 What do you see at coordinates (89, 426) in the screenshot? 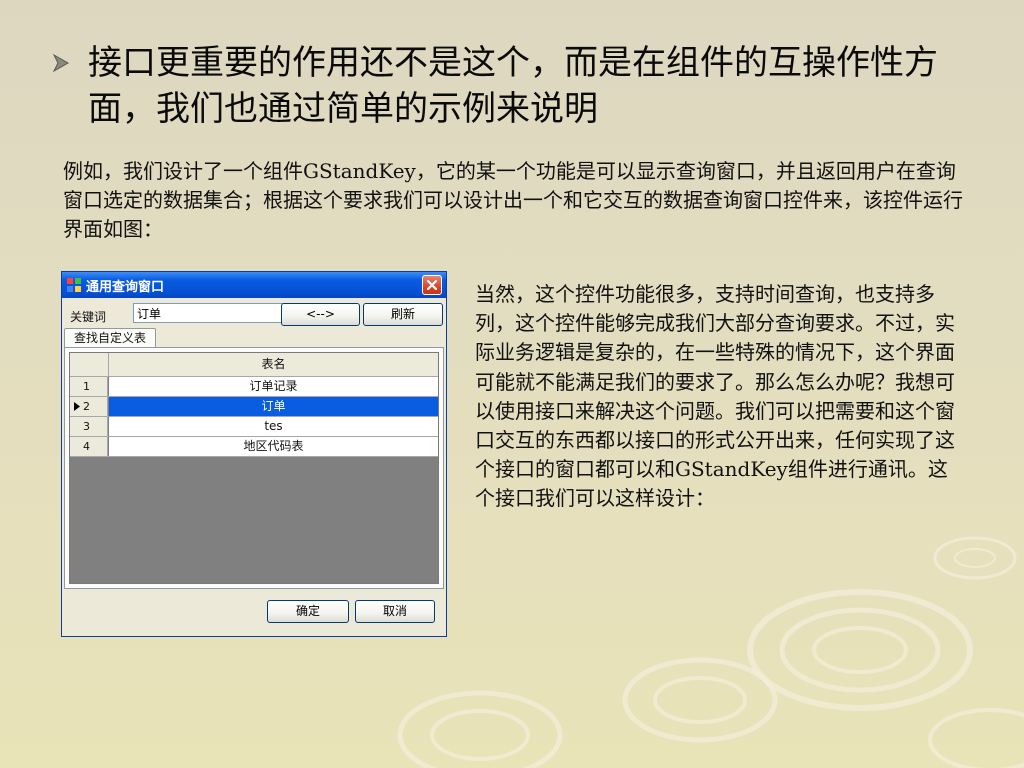
I see `row-number: 3` at bounding box center [89, 426].